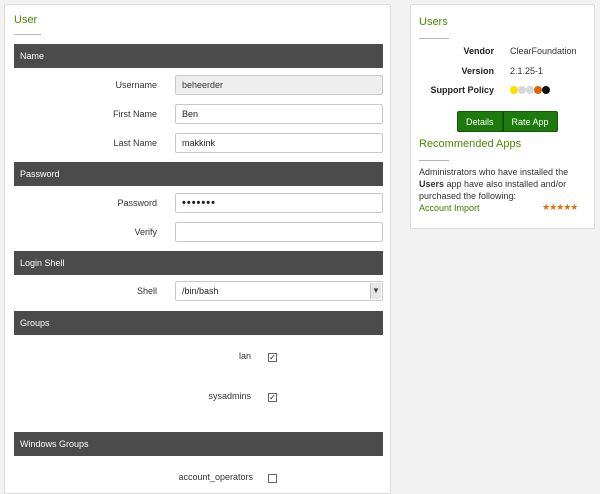 The width and height of the screenshot is (600, 494). I want to click on title-divider, so click(27, 34).